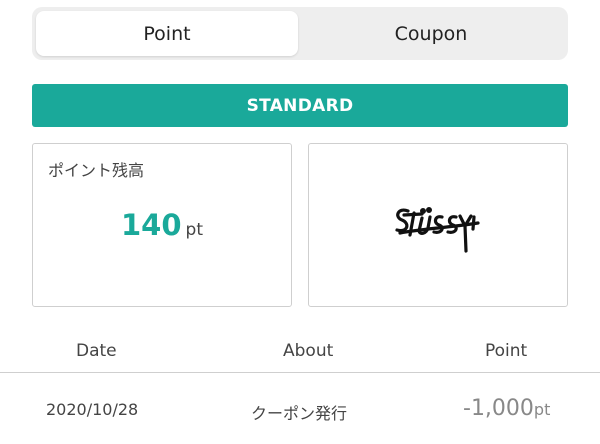  I want to click on tab-point-label: Point, so click(167, 33).